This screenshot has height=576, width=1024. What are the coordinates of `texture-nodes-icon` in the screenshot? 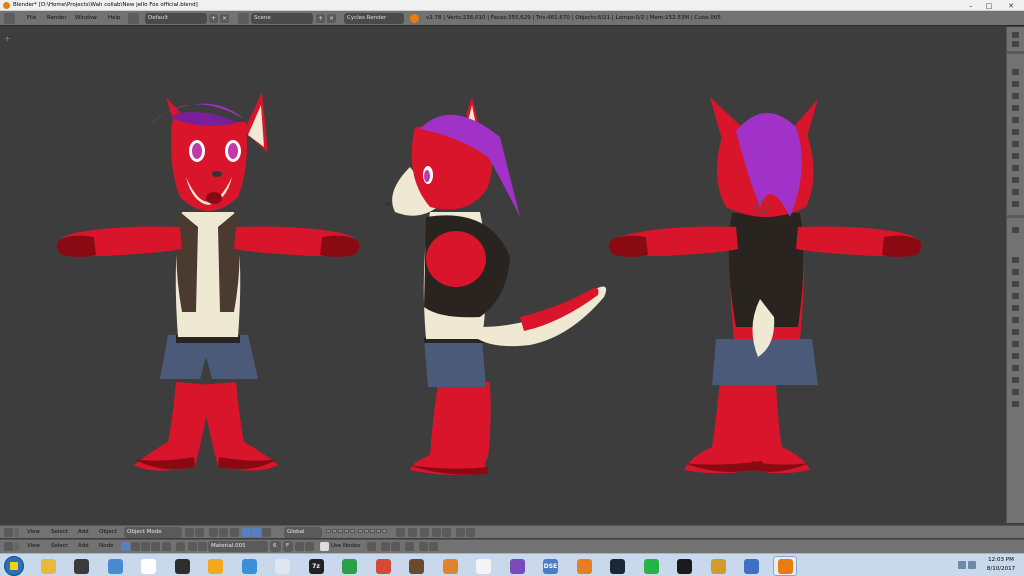 It's located at (145, 546).